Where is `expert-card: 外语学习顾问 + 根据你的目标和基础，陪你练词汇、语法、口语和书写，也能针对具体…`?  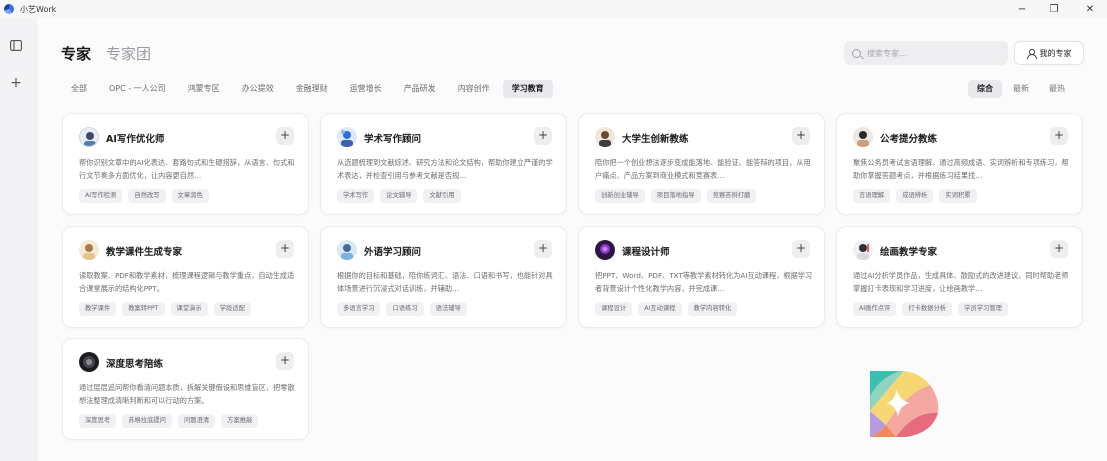 expert-card: 外语学习顾问 + 根据你的目标和基础，陪你练词汇、语法、口语和书写，也能针对具体… is located at coordinates (443, 277).